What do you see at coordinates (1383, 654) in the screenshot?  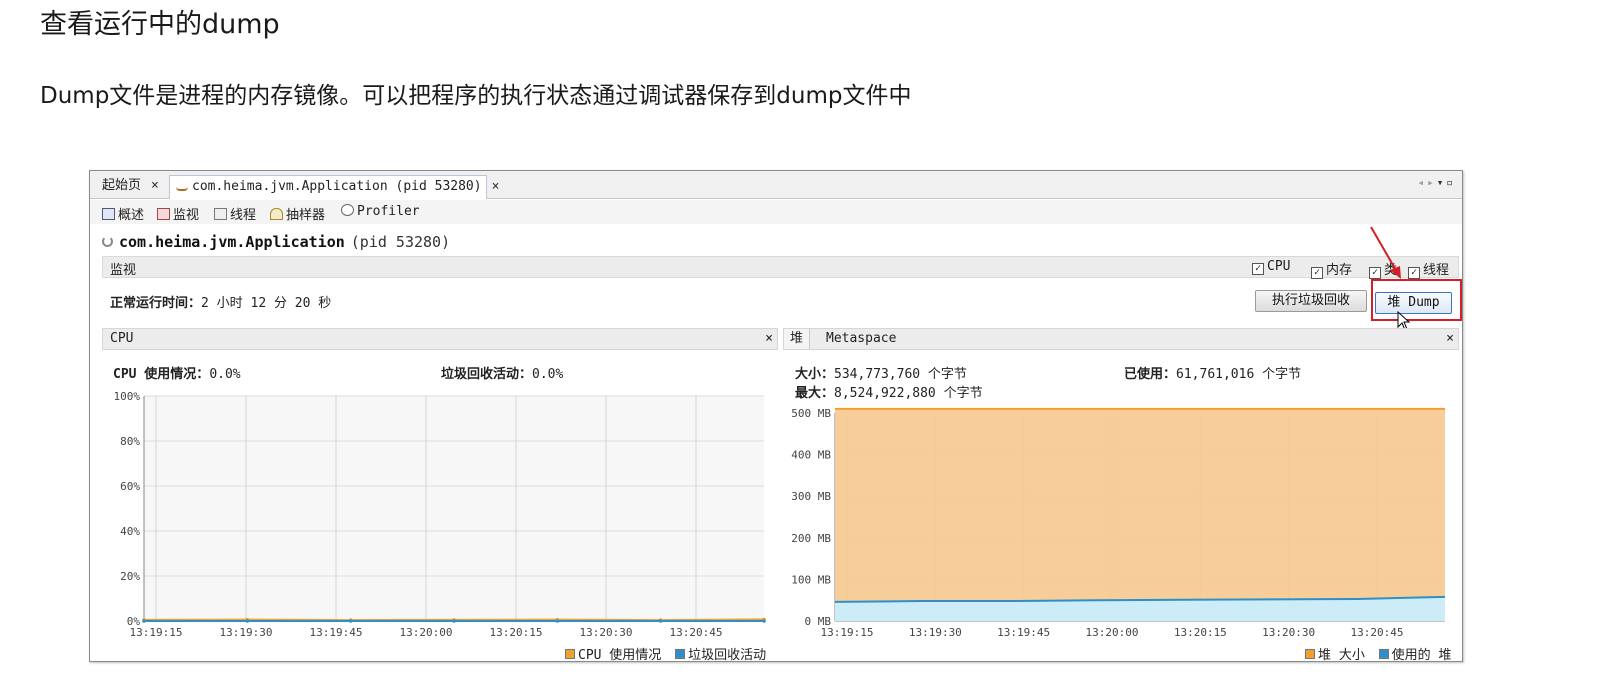 I see `legend-swatch-heap-used` at bounding box center [1383, 654].